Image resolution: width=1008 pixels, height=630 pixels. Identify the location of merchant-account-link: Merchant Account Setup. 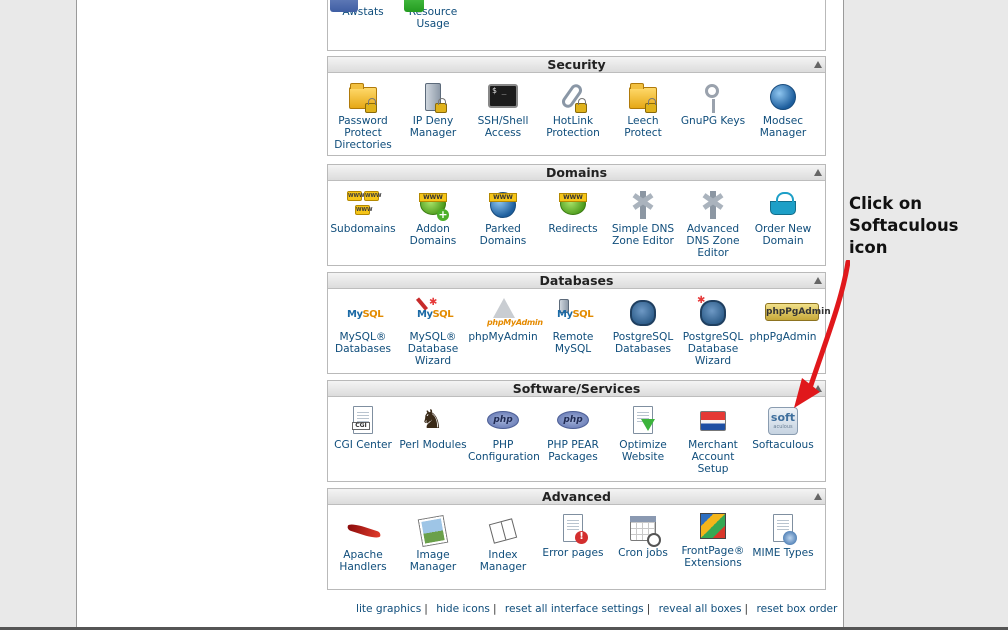
(713, 440).